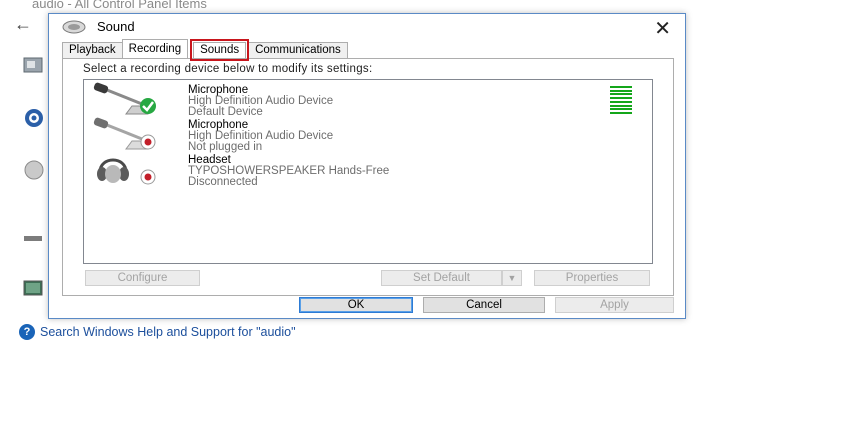 The image size is (850, 436). Describe the element at coordinates (220, 50) in the screenshot. I see `tab-sounds: Sounds` at that location.